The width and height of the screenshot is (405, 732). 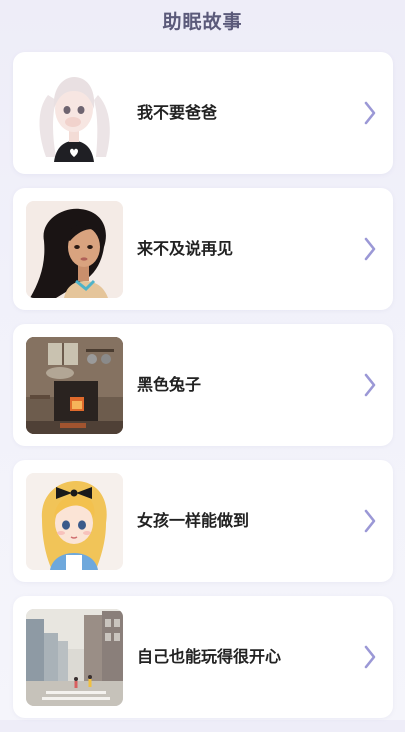 I want to click on page-title: 助眠故事, so click(x=202, y=22).